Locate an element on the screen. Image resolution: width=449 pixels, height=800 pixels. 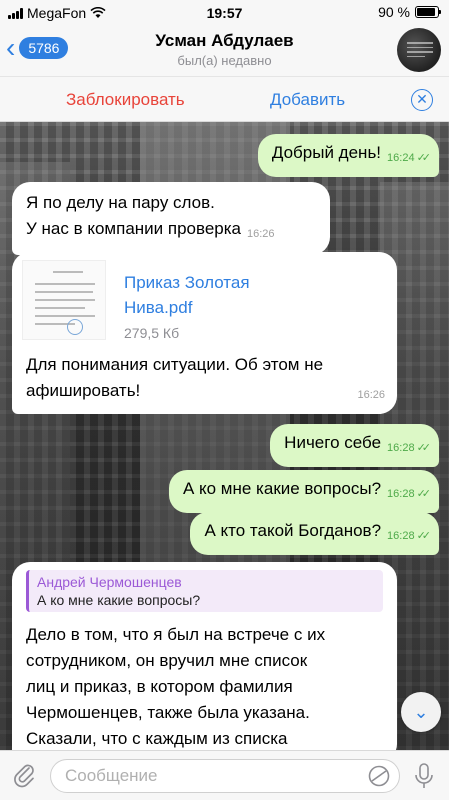
message-line: У нас в компании проверка 16:26 is located at coordinates (171, 231).